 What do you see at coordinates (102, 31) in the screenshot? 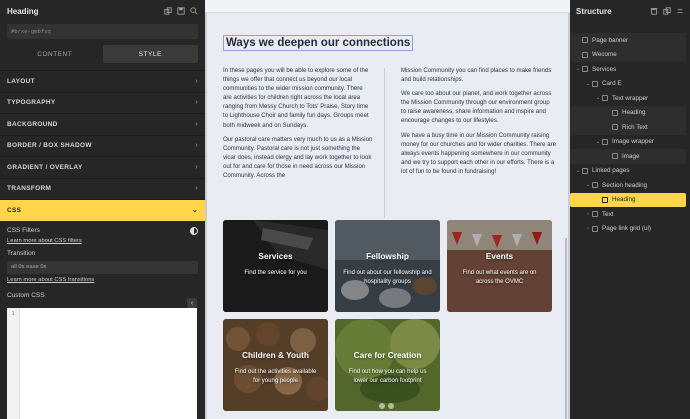
I see `element-id-field: #brxe-gmbfsq` at bounding box center [102, 31].